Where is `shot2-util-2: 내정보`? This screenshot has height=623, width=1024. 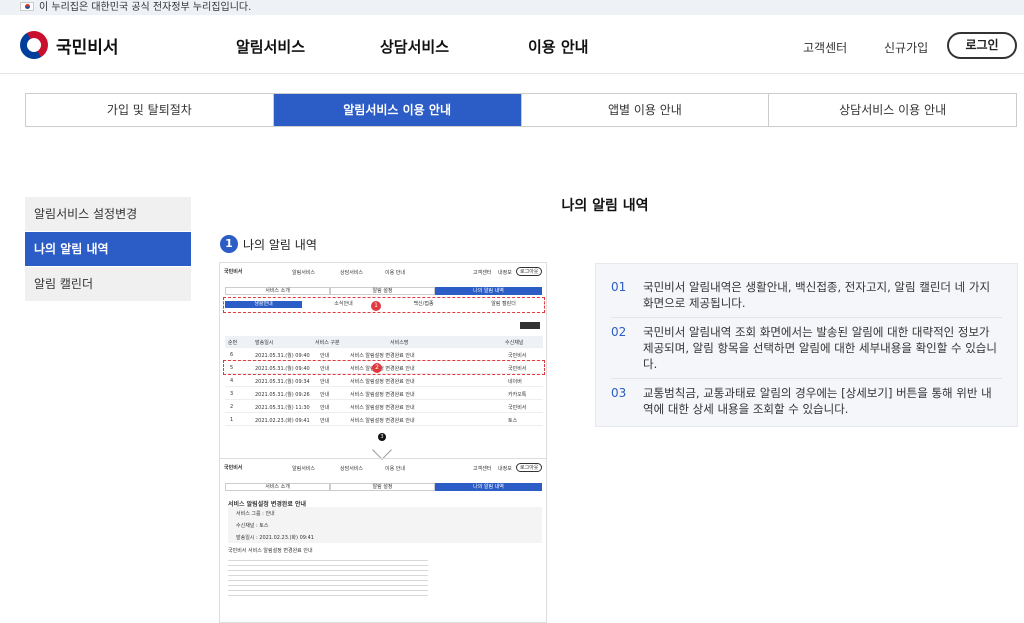 shot2-util-2: 내정보 is located at coordinates (505, 469).